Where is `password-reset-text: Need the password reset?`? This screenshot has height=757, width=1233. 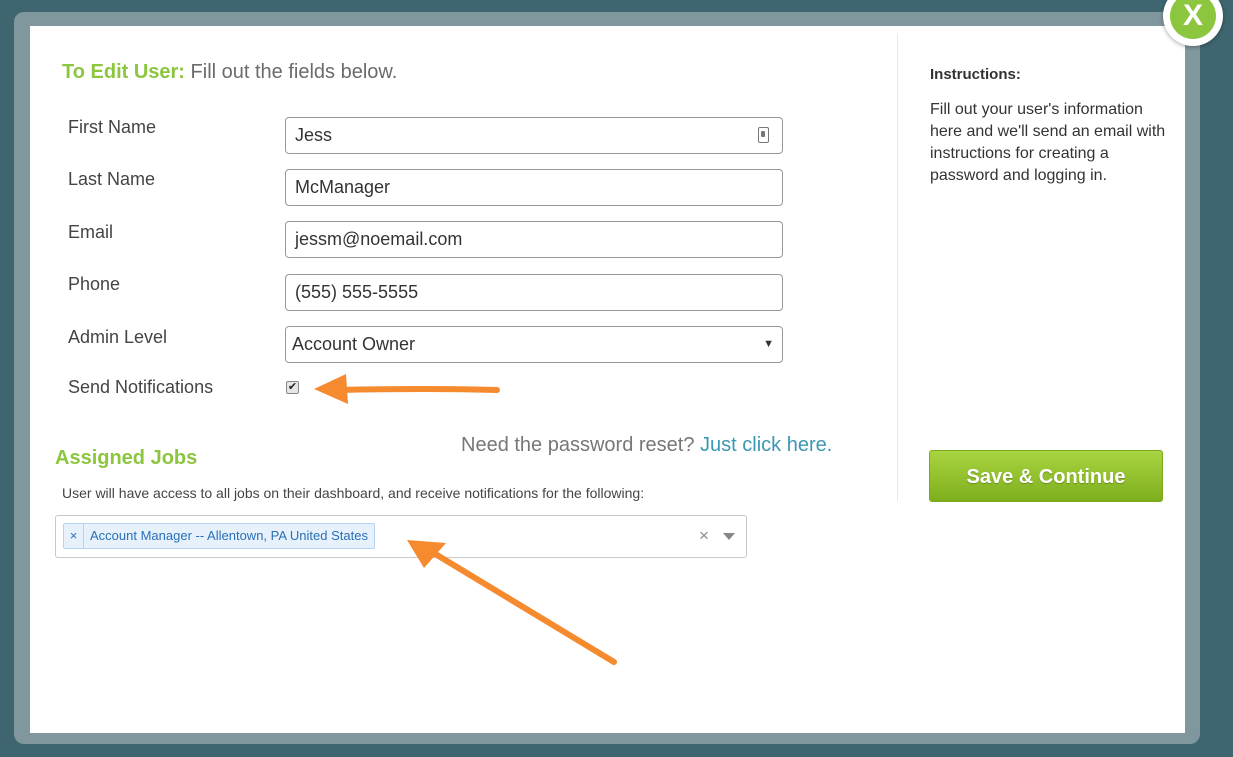
password-reset-text: Need the password reset? is located at coordinates (578, 445).